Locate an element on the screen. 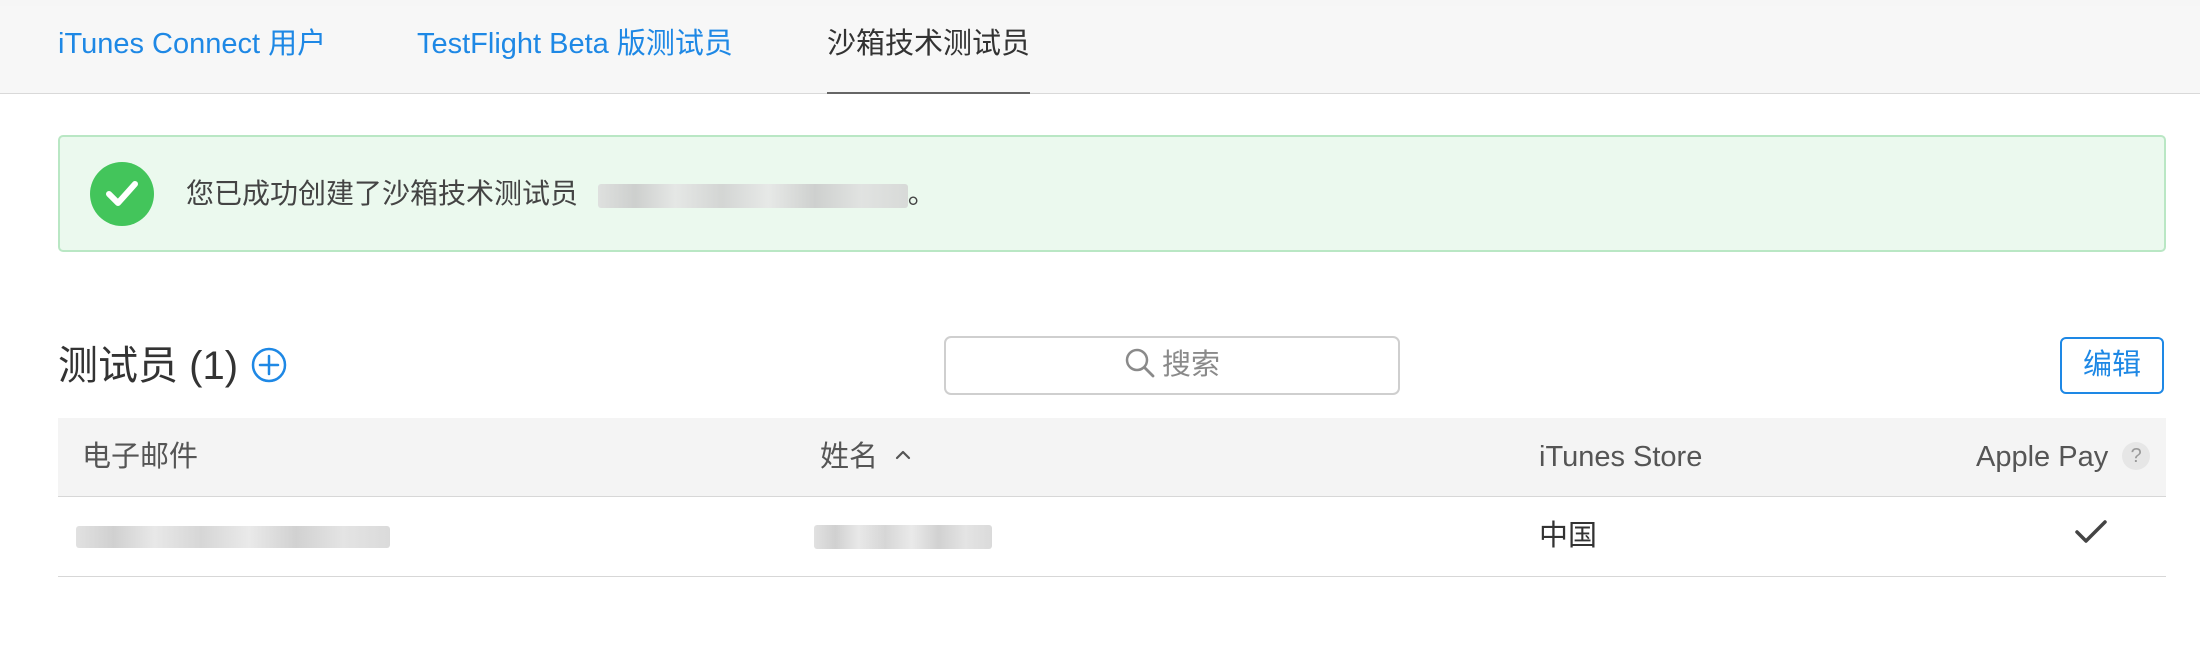 The image size is (2200, 646). alert-message-text: 您已成功创建了沙箱技术测试员 is located at coordinates (382, 193).